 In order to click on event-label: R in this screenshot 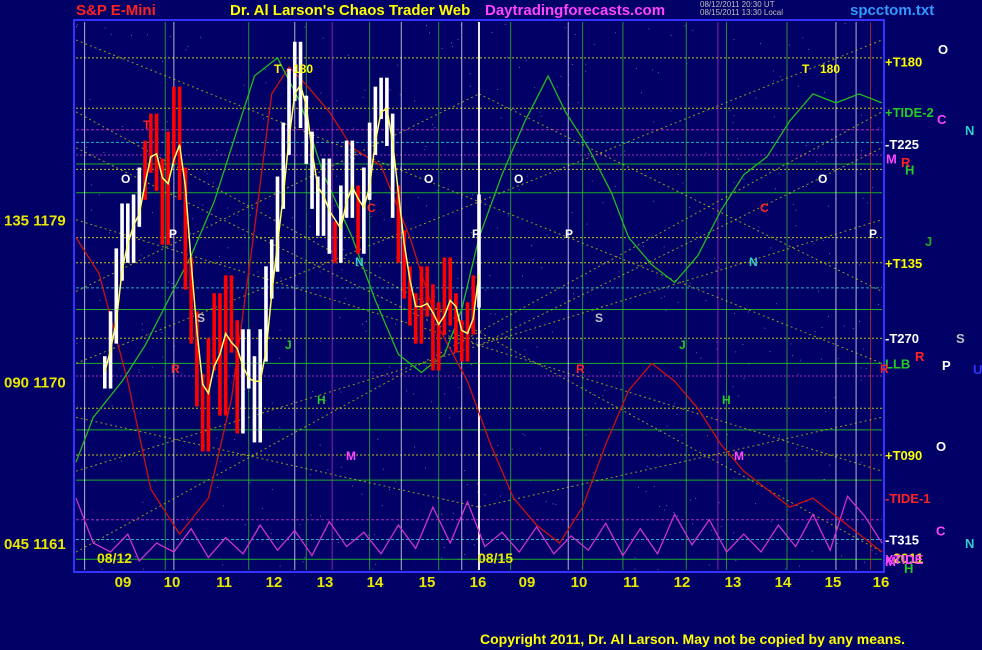, I will do `click(580, 369)`.